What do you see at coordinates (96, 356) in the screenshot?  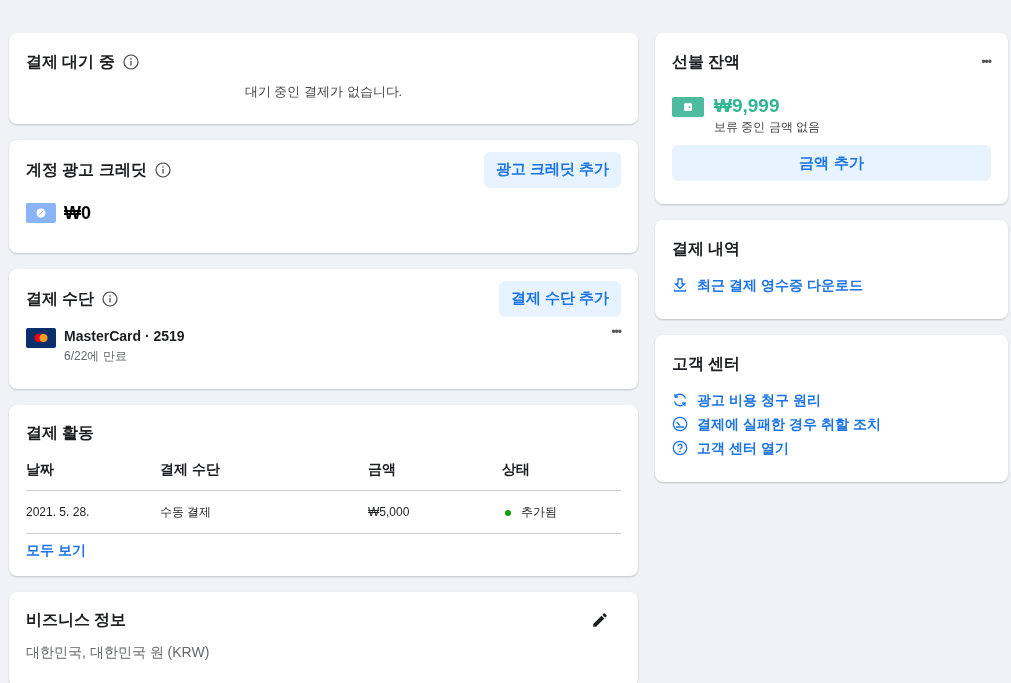 I see `expiry-date: 6/22에 만료` at bounding box center [96, 356].